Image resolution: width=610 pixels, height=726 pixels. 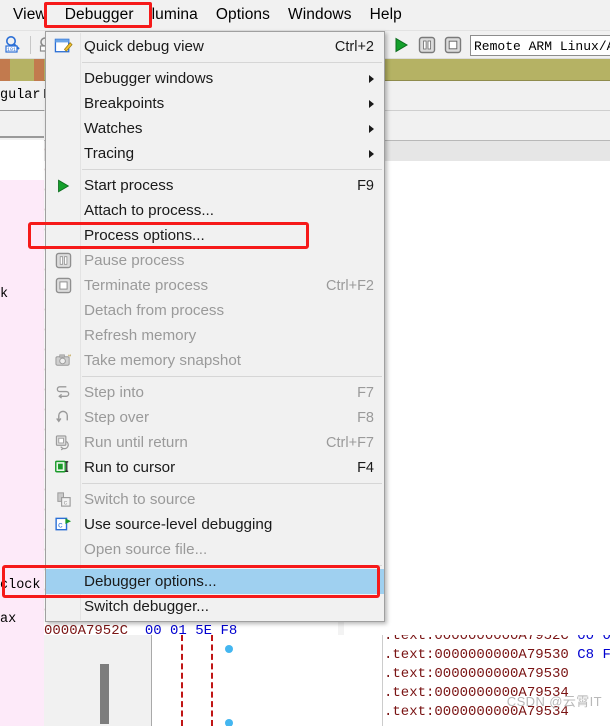 I want to click on disassembly-row: .text:0000000000A7952C 00 01 5E F8, so click(x=497, y=640).